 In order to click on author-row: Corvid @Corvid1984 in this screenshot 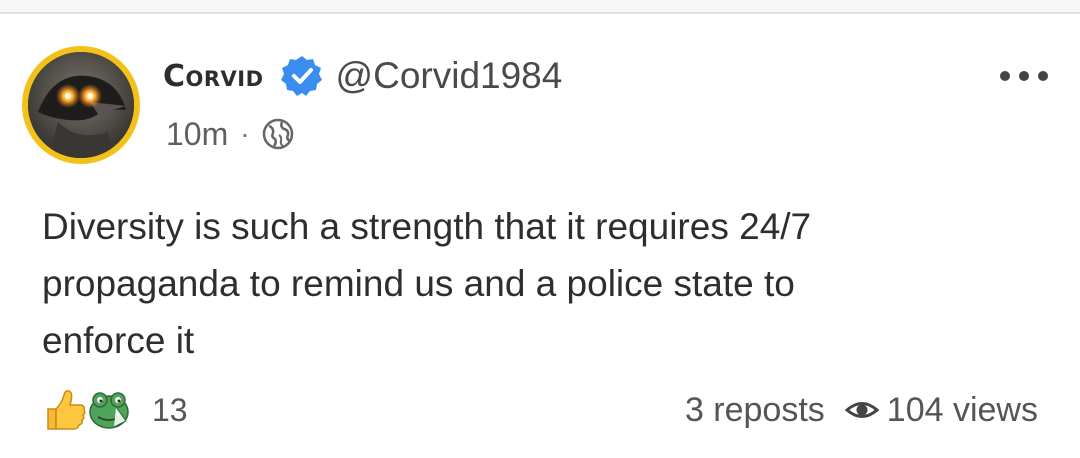, I will do `click(362, 76)`.